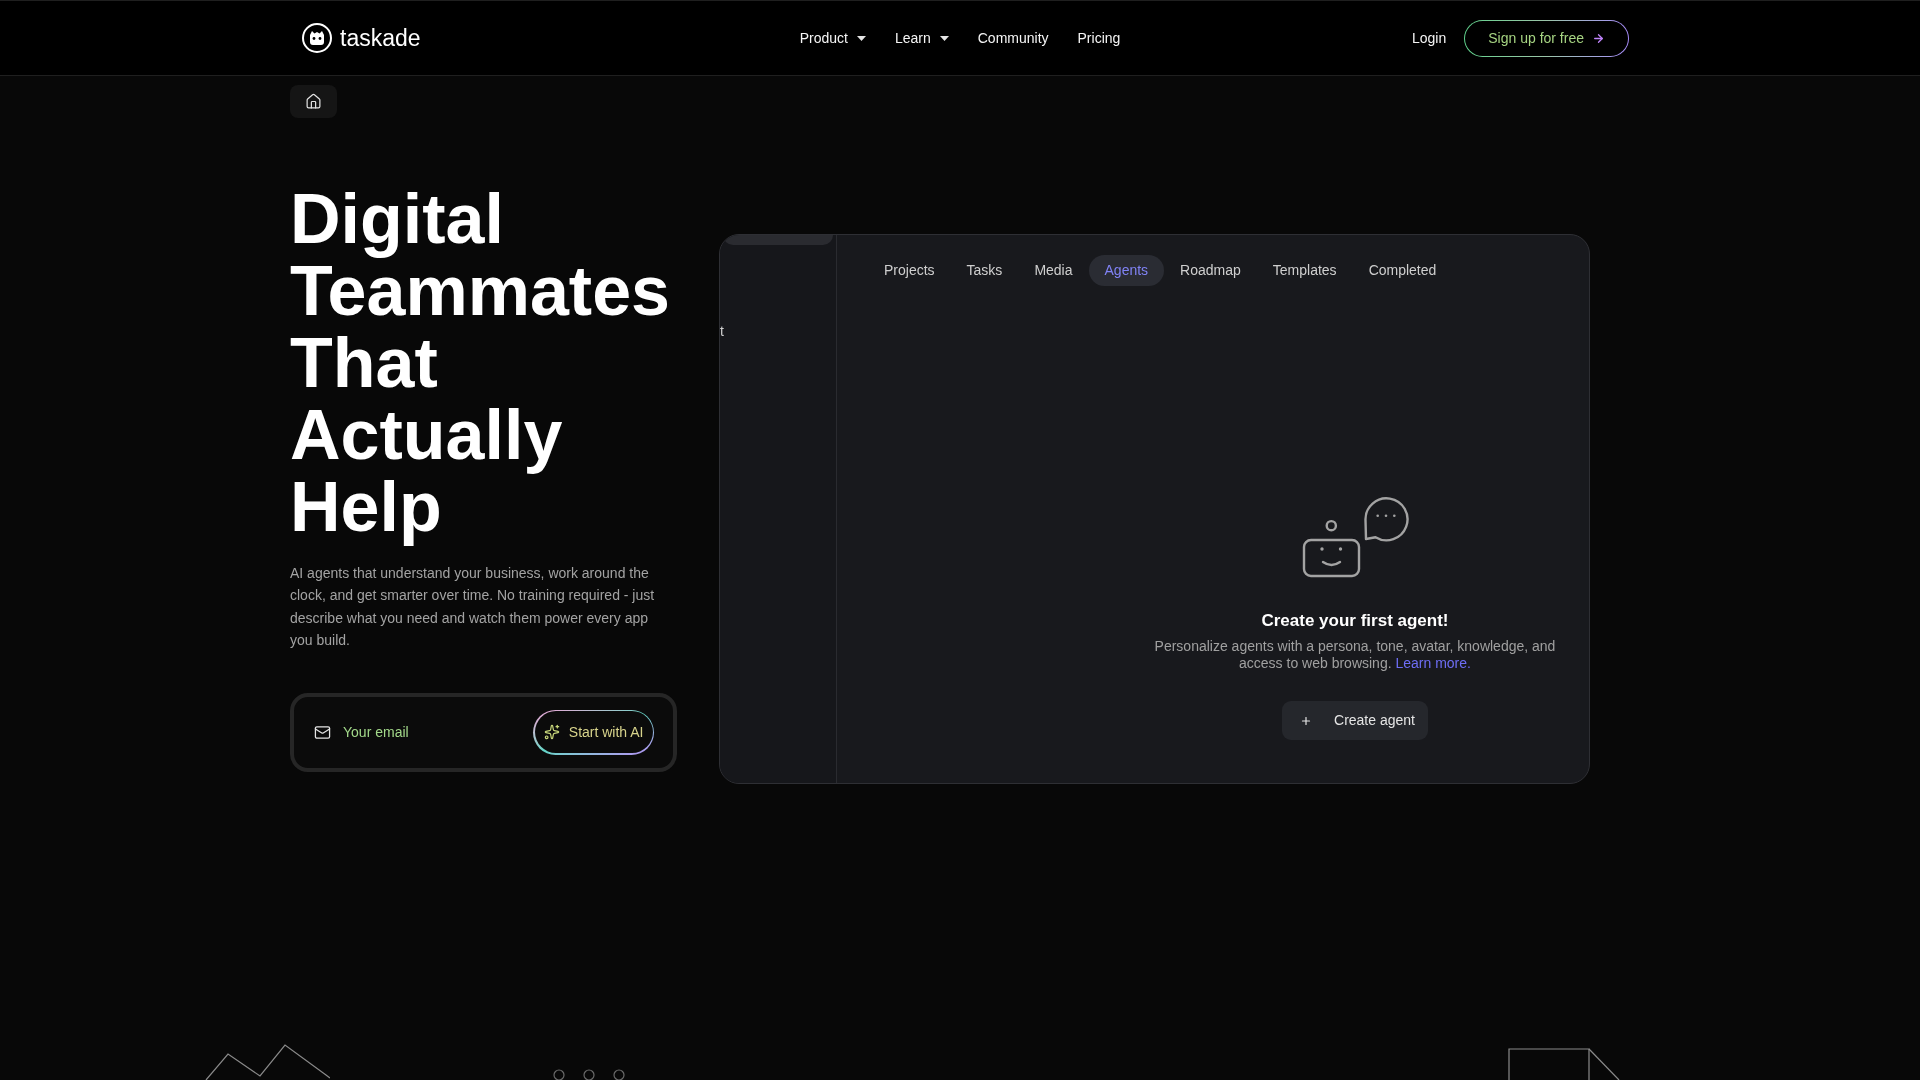 This screenshot has width=1920, height=1080. Describe the element at coordinates (1564, 1064) in the screenshot. I see `page-outline-icon` at that location.